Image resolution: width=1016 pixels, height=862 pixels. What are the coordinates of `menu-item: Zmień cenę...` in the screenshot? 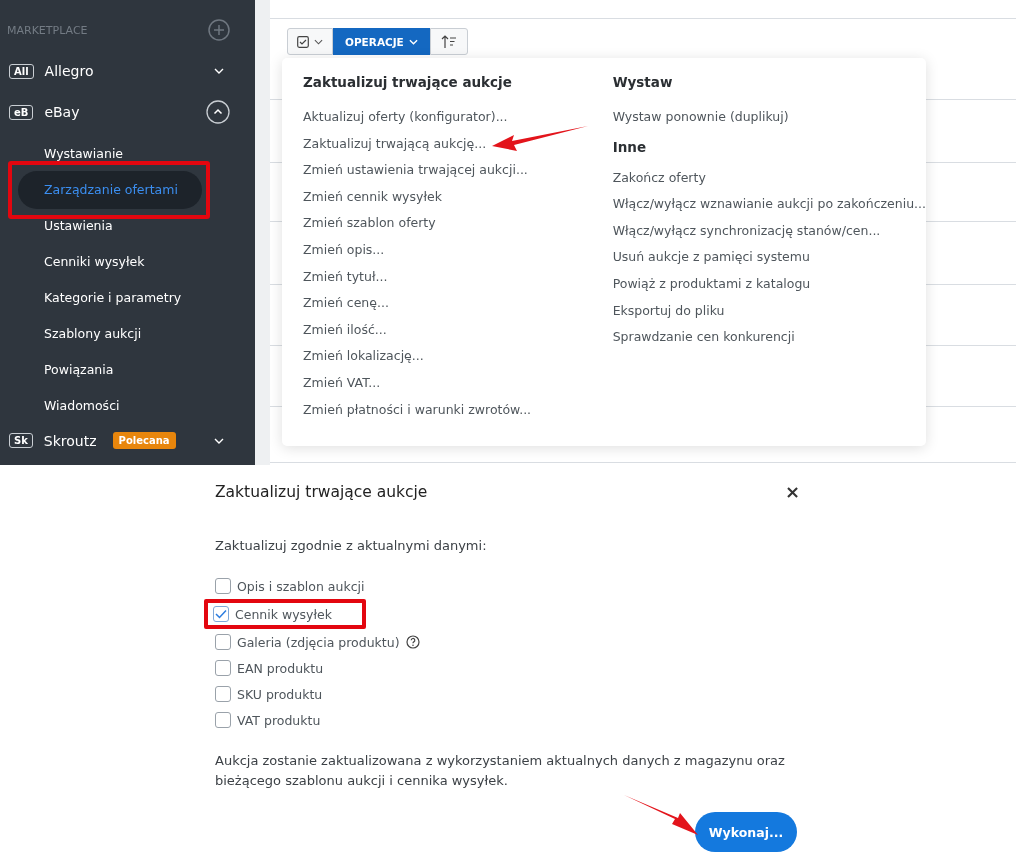 It's located at (346, 303).